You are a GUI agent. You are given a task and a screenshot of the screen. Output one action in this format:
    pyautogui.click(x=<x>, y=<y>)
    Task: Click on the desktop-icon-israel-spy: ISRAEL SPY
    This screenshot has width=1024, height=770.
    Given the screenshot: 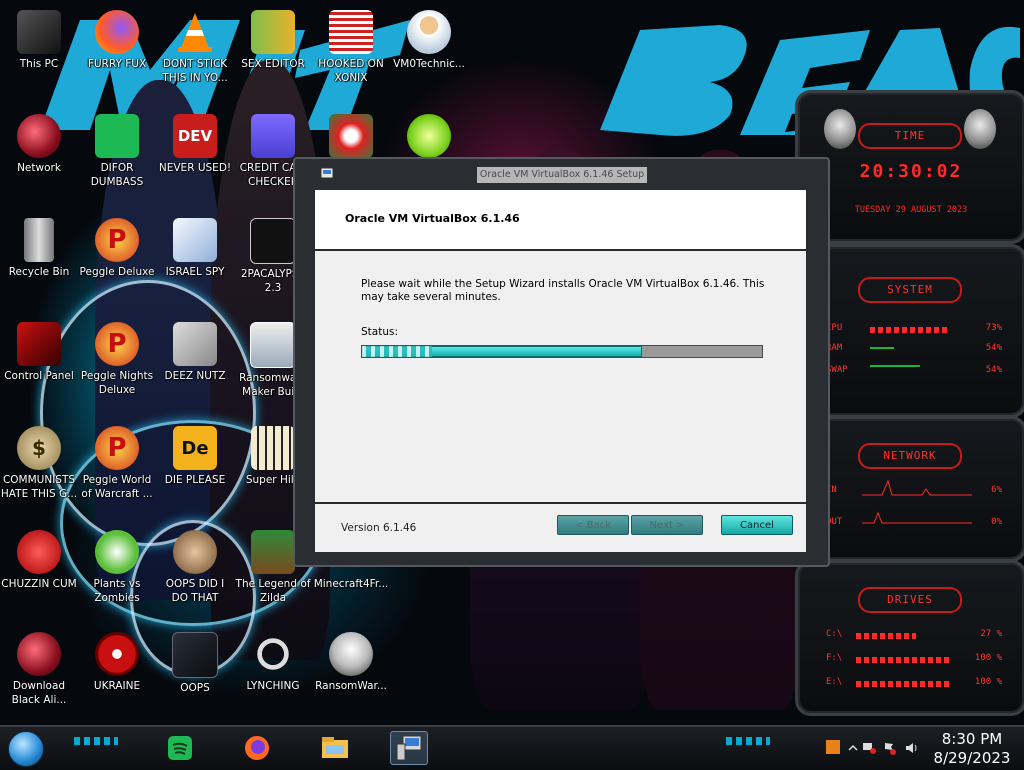 What is the action you would take?
    pyautogui.click(x=195, y=262)
    